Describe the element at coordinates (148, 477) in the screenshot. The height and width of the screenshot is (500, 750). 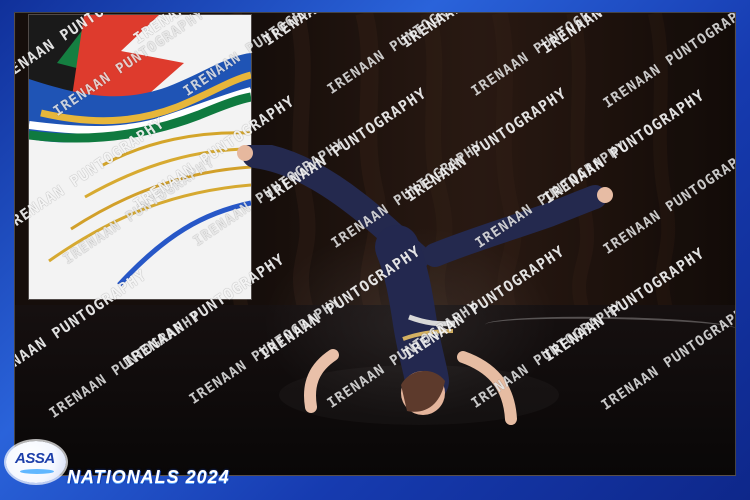
I see `event-title: NATIONALS 2024` at that location.